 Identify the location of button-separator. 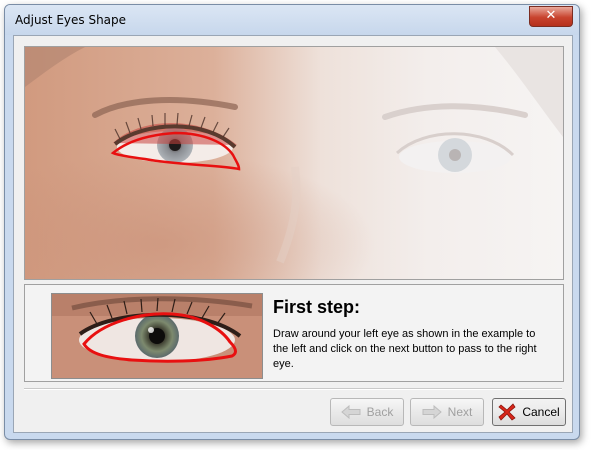
(293, 389).